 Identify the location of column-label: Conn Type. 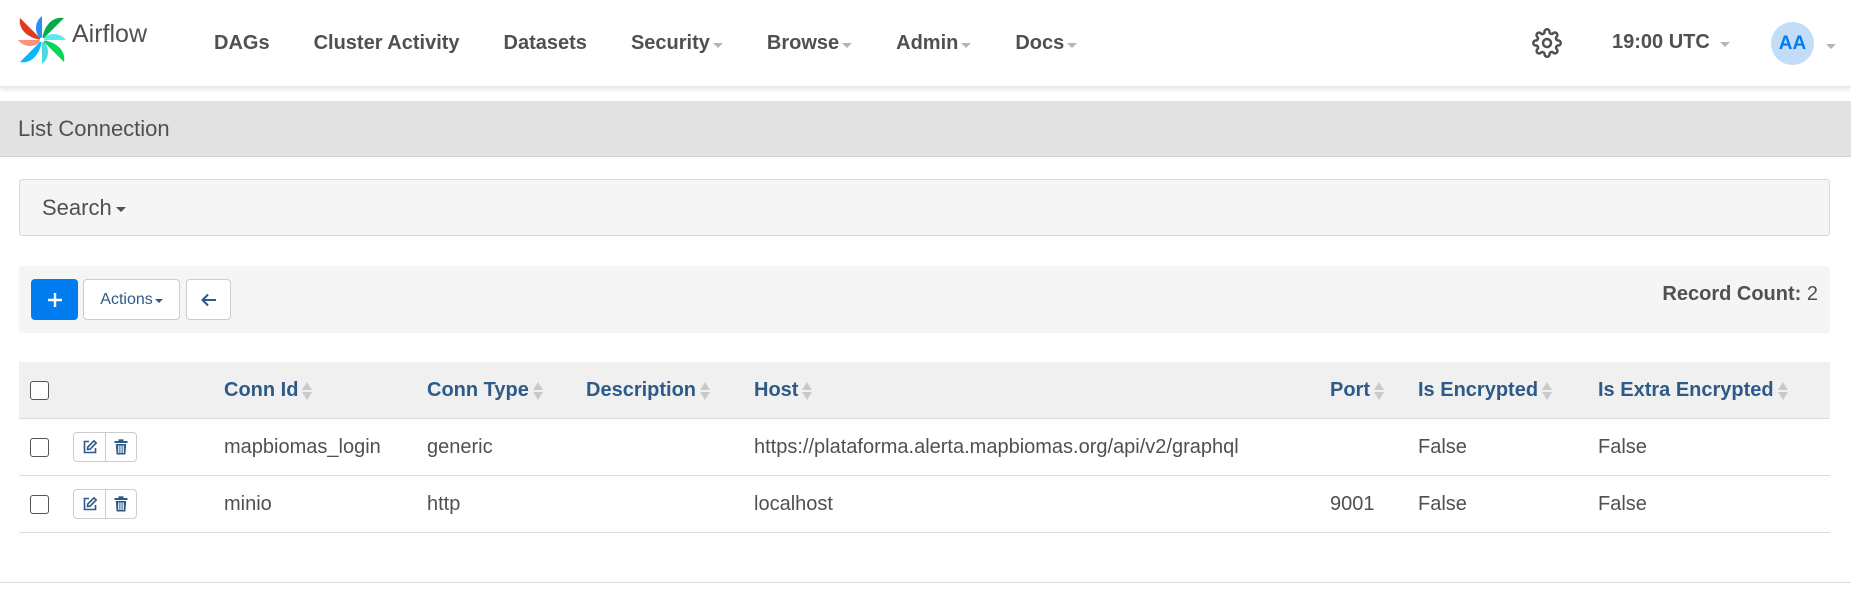
(478, 390).